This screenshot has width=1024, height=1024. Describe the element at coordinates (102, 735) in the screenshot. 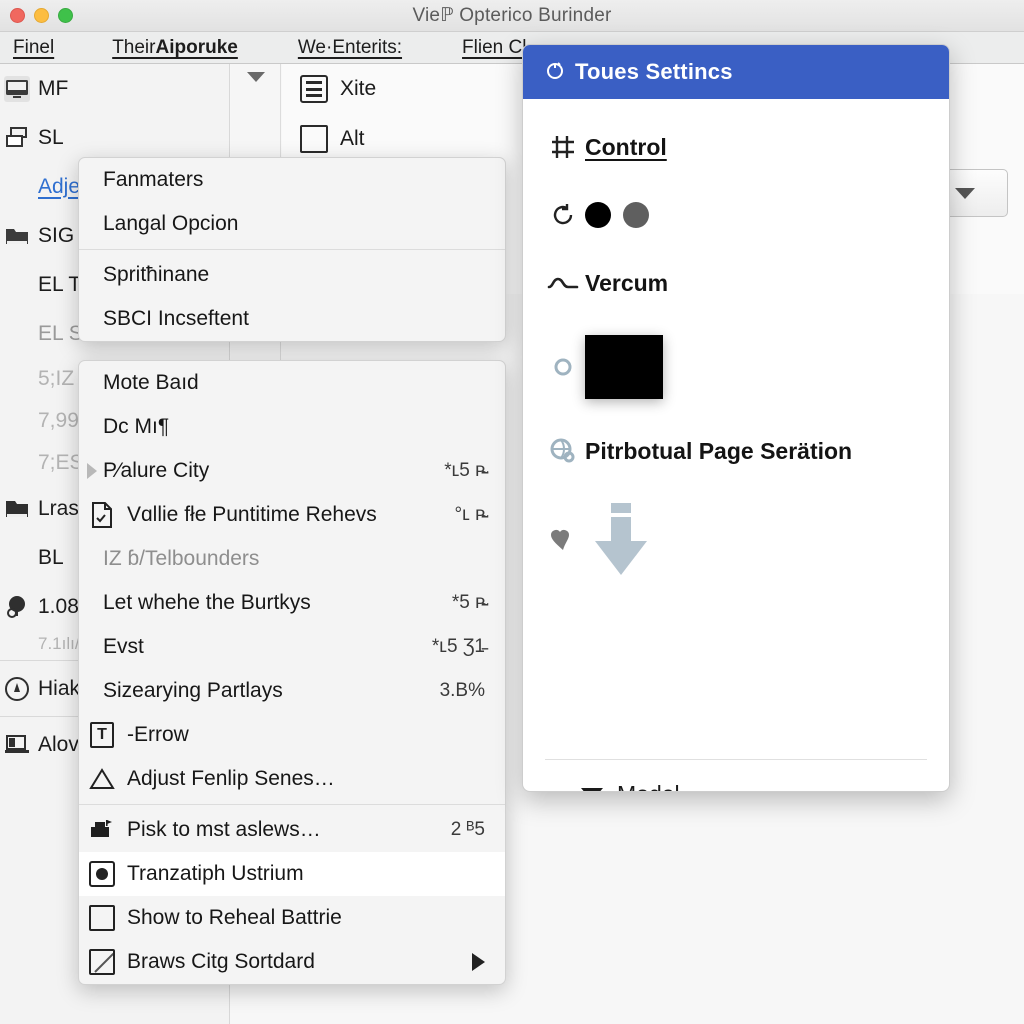

I see `text-tool-glyph: T` at that location.